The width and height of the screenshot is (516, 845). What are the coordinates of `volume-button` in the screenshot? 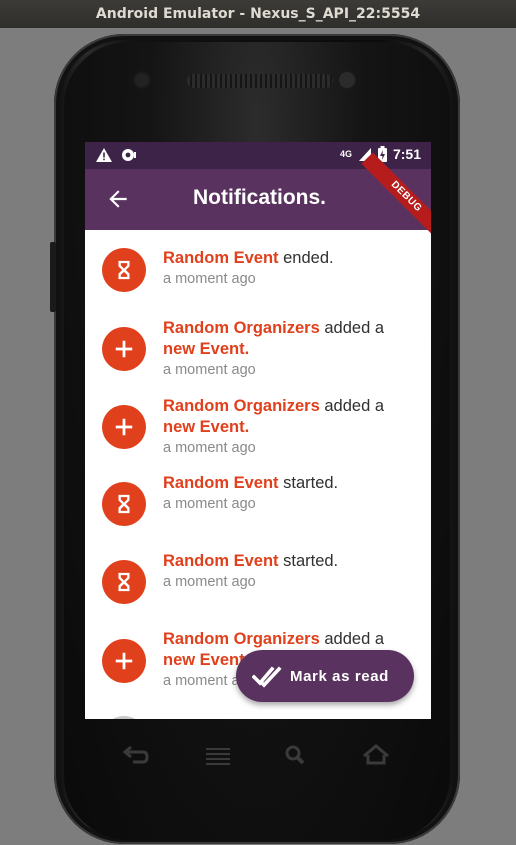 It's located at (53, 277).